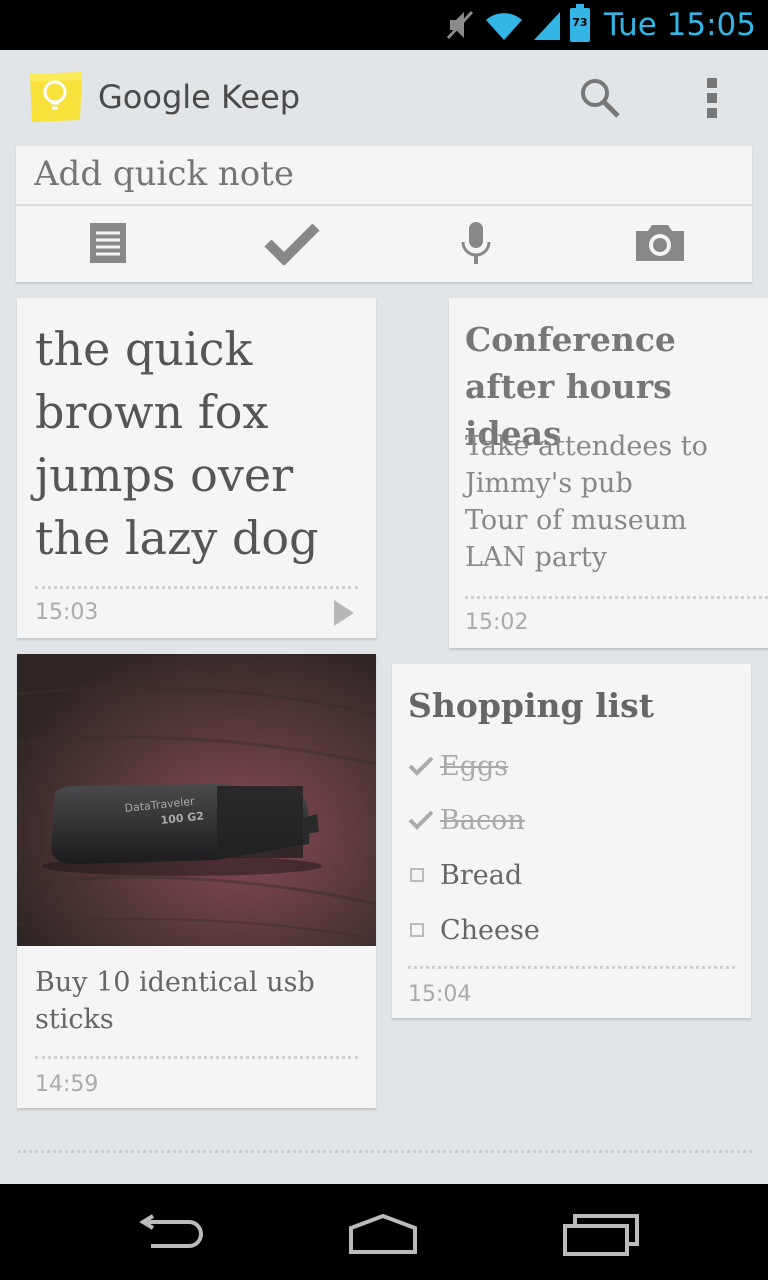 This screenshot has width=768, height=1280. I want to click on quick-note-panel, so click(384, 214).